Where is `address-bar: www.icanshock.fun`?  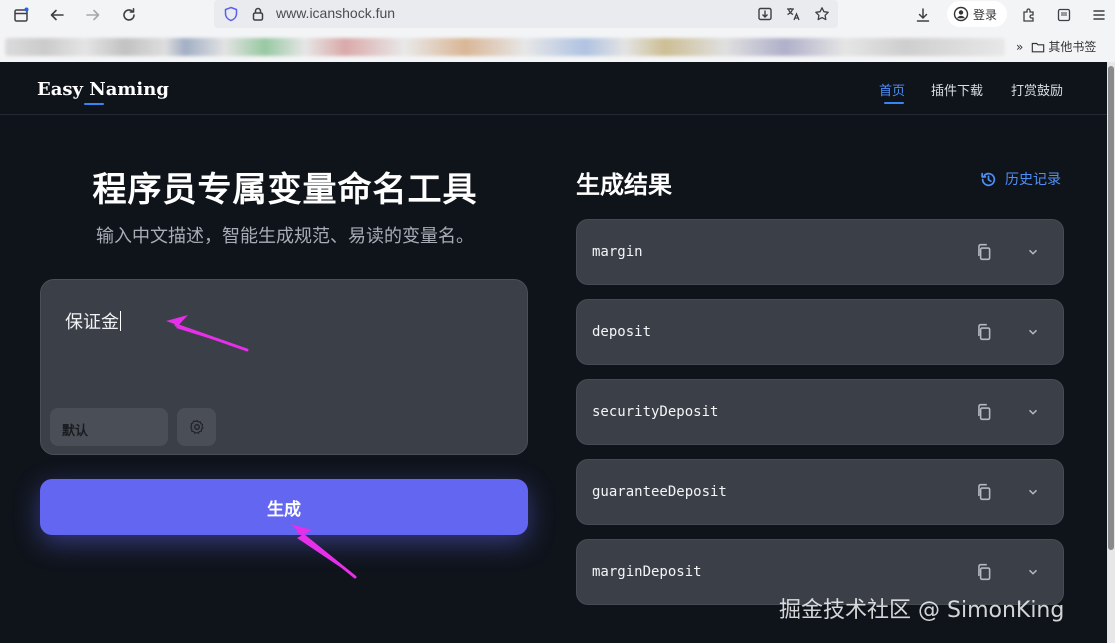 address-bar: www.icanshock.fun is located at coordinates (526, 14).